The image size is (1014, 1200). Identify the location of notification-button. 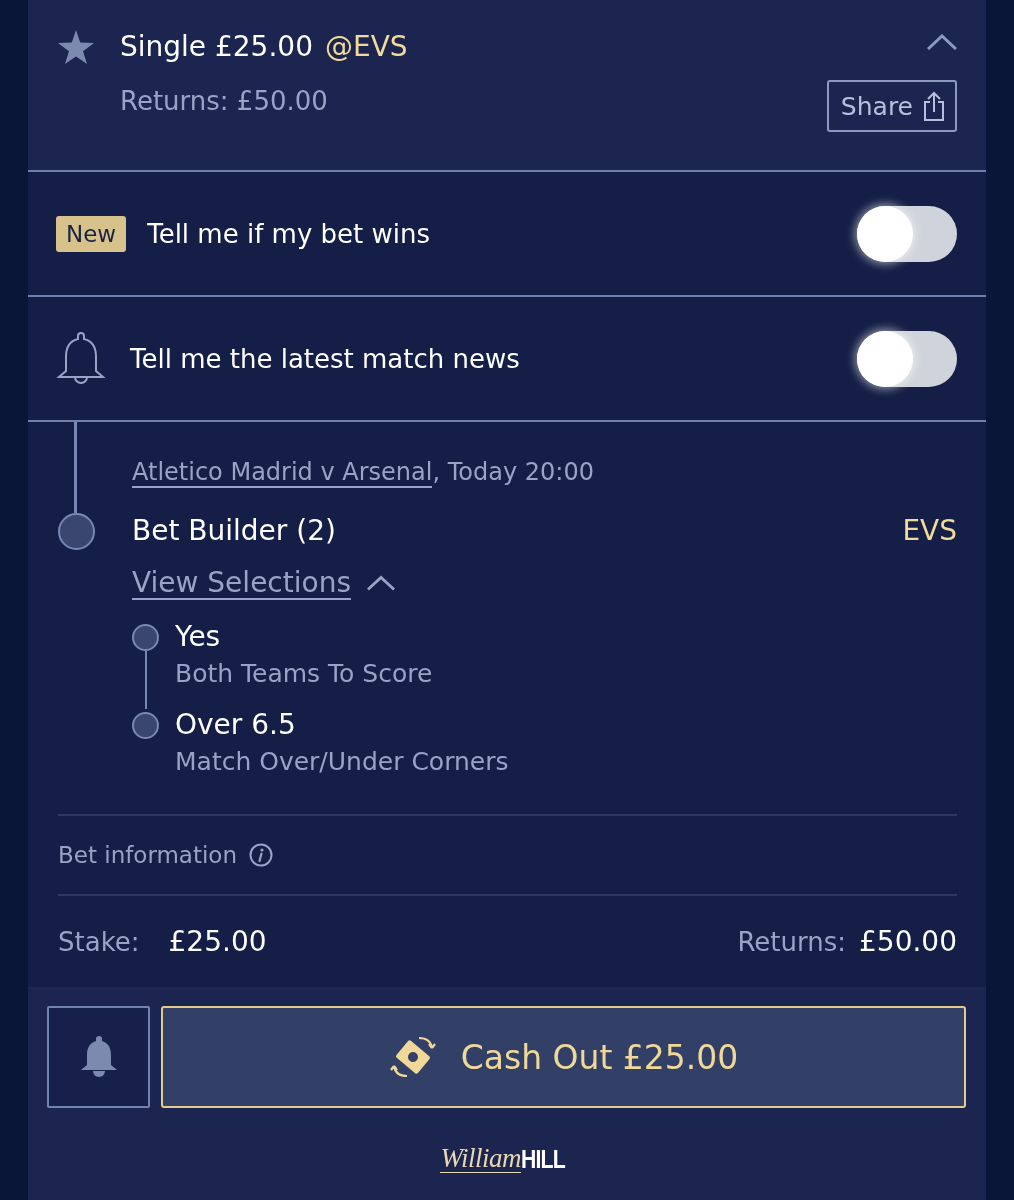
(98, 1057).